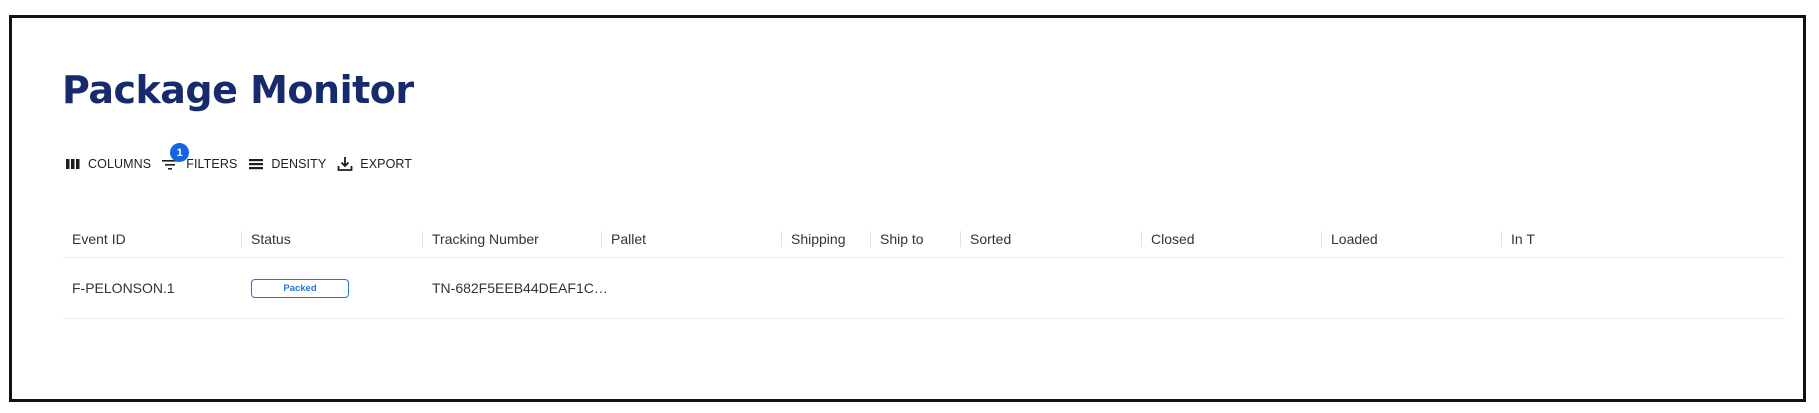 The height and width of the screenshot is (413, 1819). I want to click on export-button: EXPORT, so click(374, 164).